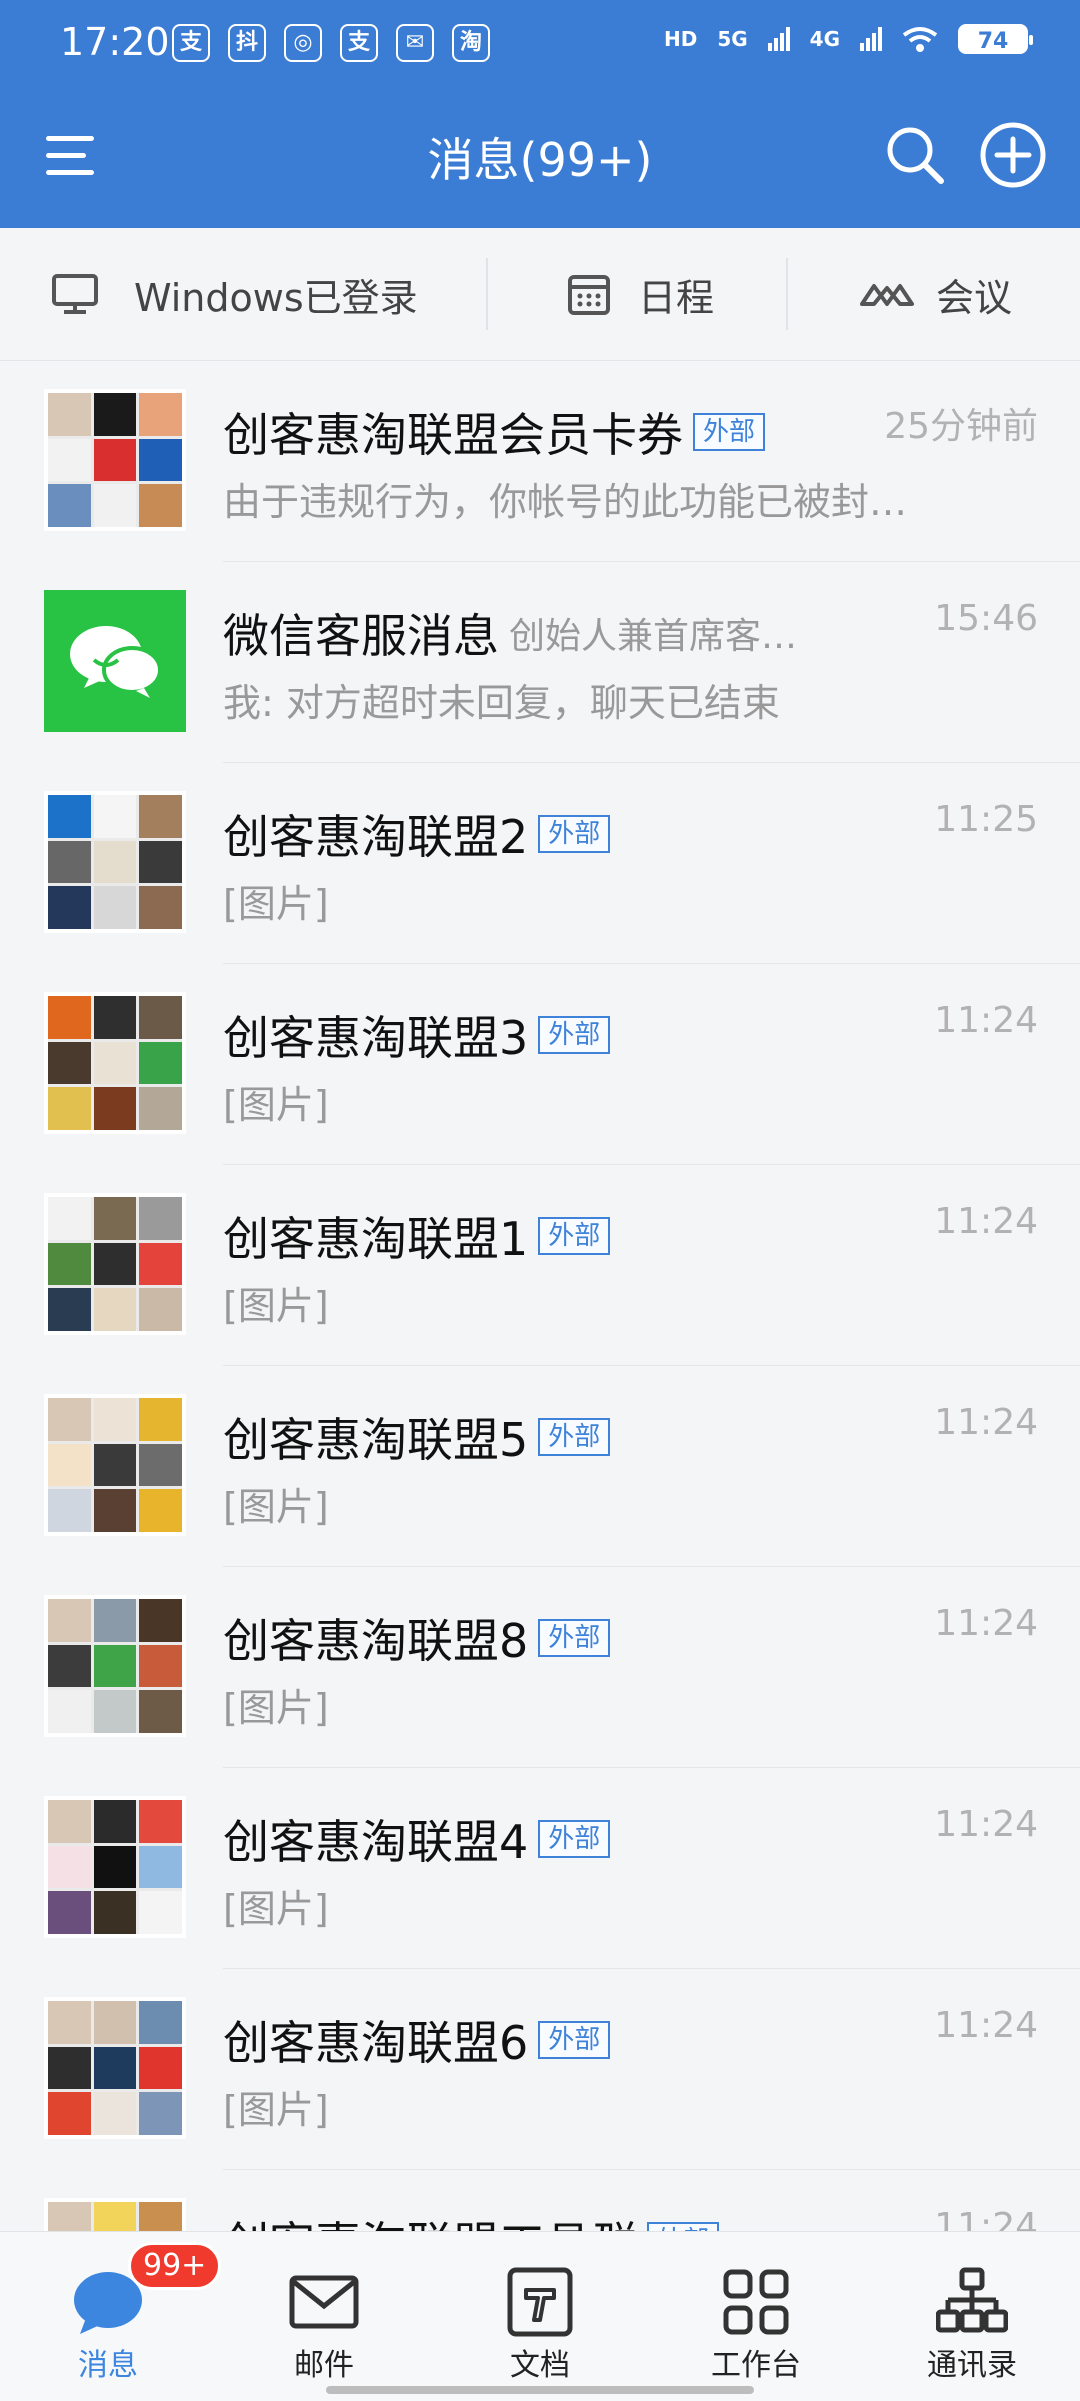 The image size is (1080, 2401). I want to click on monitor-icon, so click(75, 294).